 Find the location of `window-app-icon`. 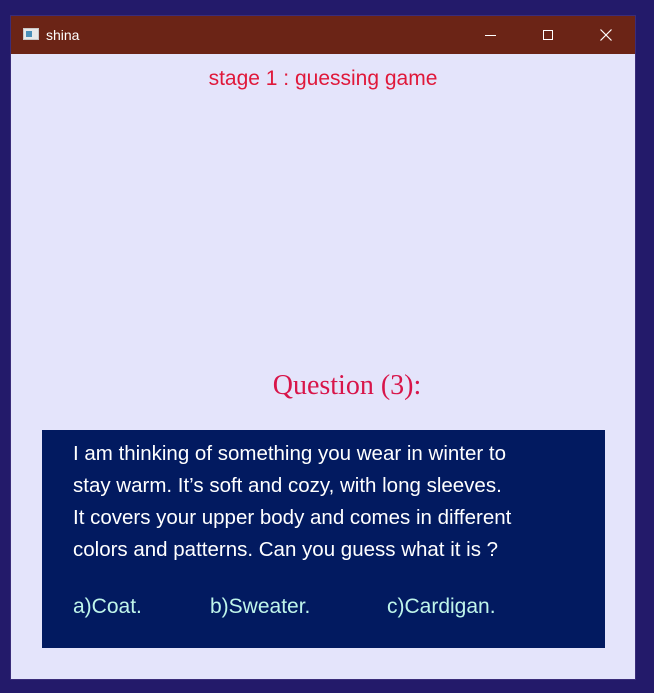

window-app-icon is located at coordinates (31, 34).